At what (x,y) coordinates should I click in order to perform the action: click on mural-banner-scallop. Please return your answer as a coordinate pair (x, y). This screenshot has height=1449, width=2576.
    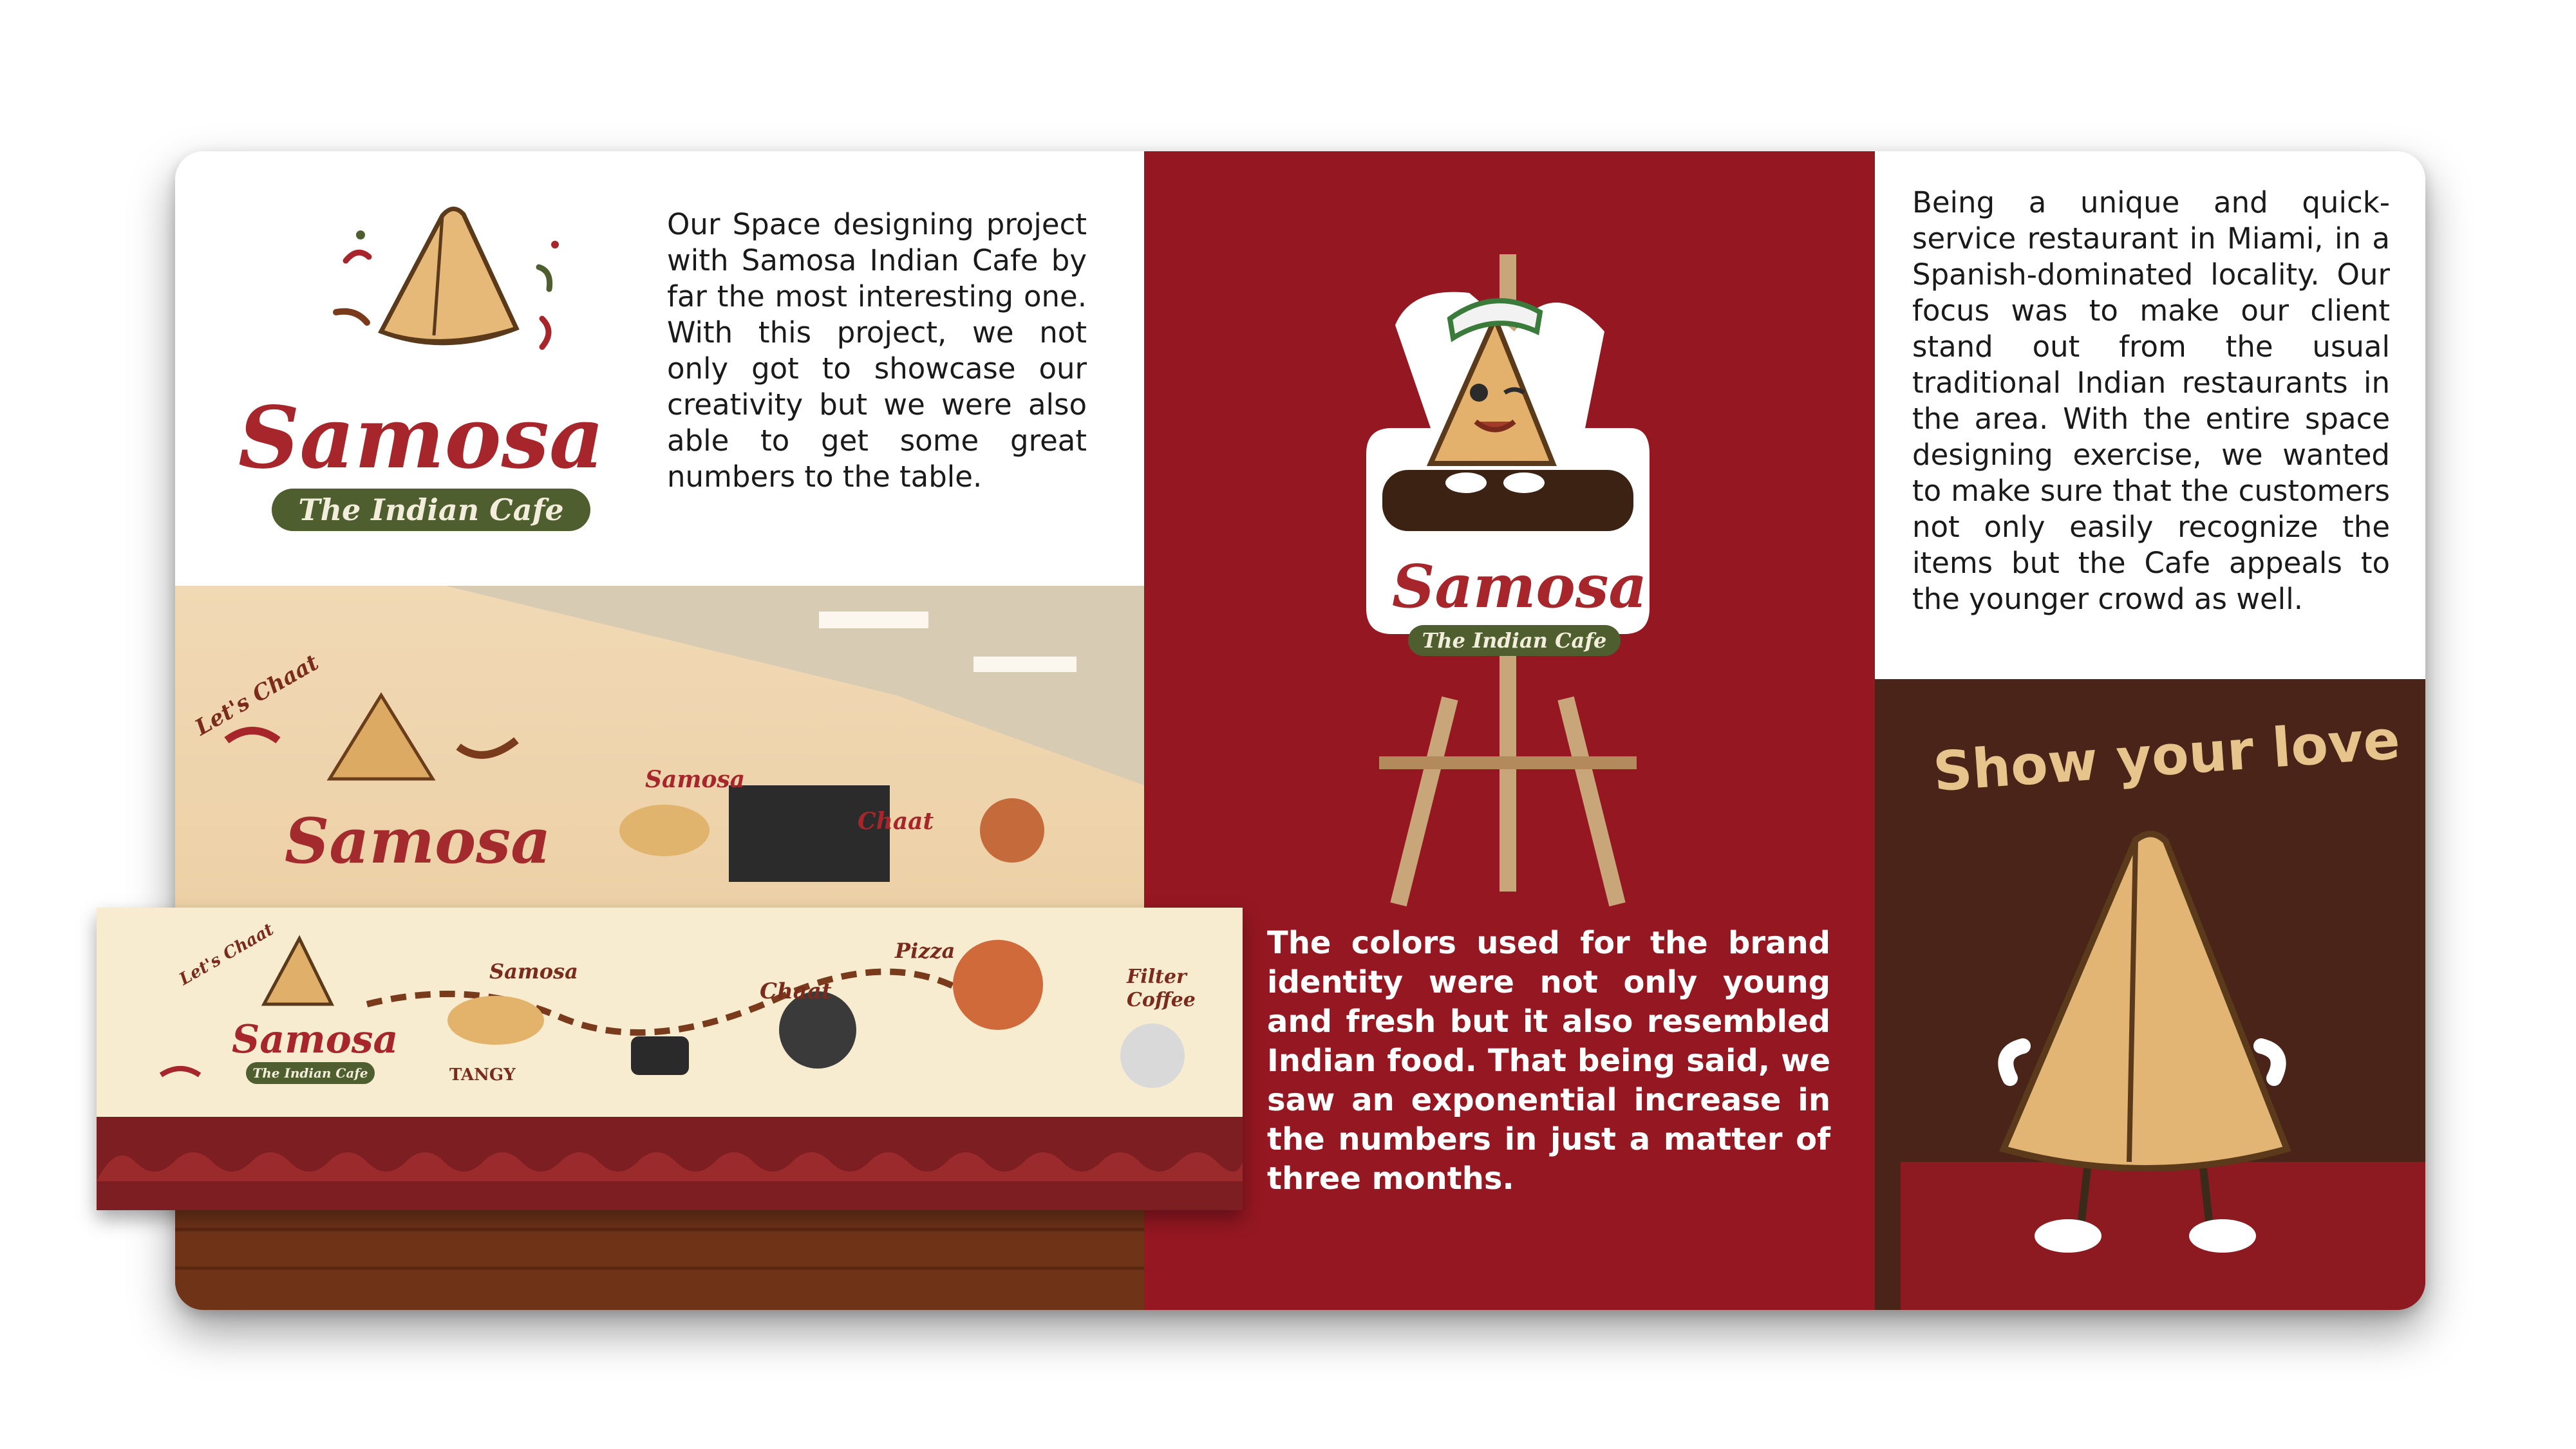
    Looking at the image, I should click on (670, 1166).